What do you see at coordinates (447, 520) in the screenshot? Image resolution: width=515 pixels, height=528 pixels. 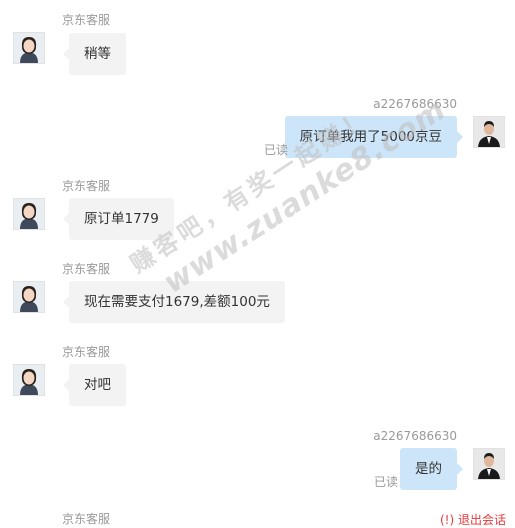 I see `exit-icon: (!)` at bounding box center [447, 520].